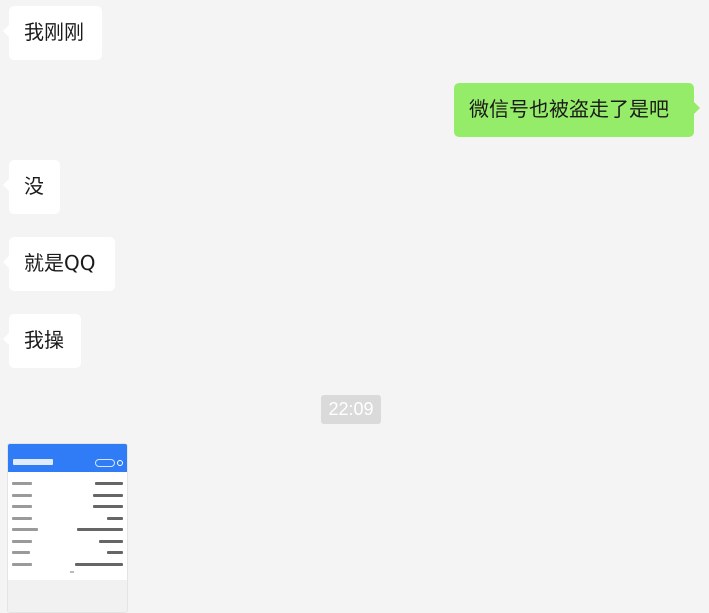 The image size is (709, 613). I want to click on thumbnail-content, so click(67, 526).